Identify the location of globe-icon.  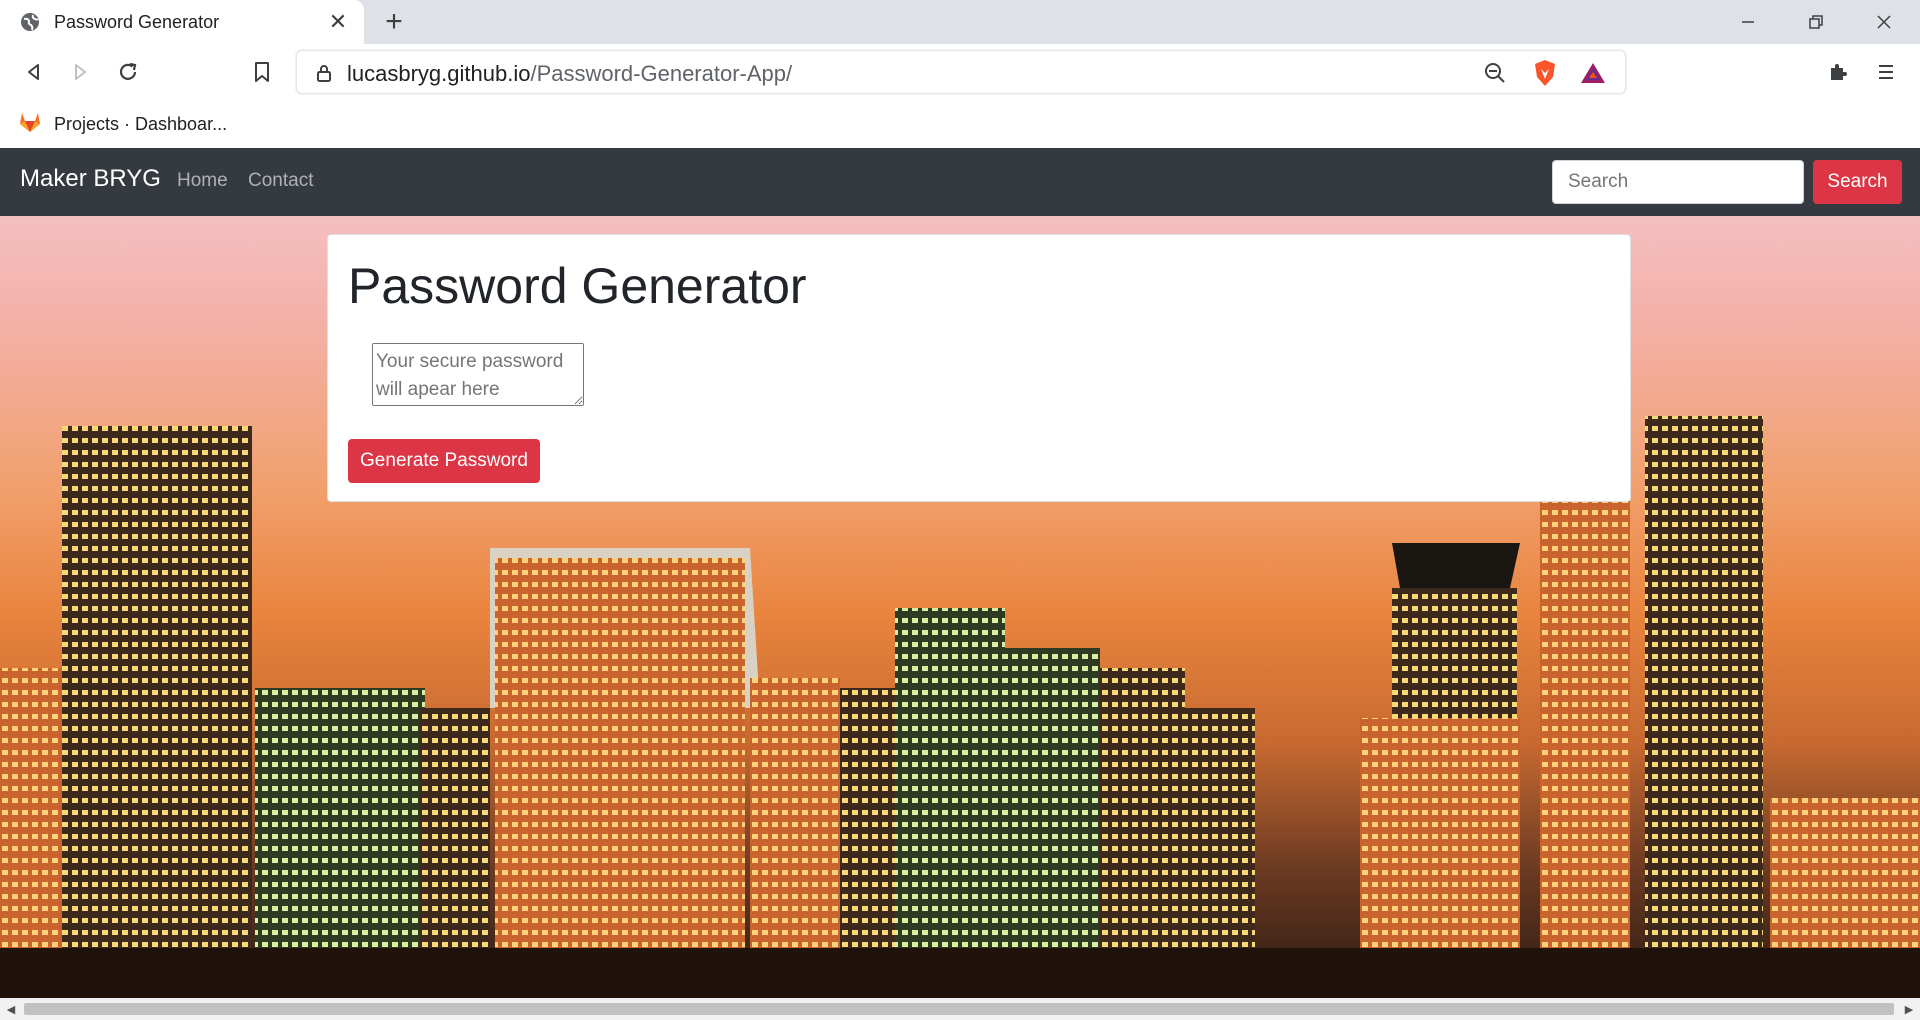
(30, 22).